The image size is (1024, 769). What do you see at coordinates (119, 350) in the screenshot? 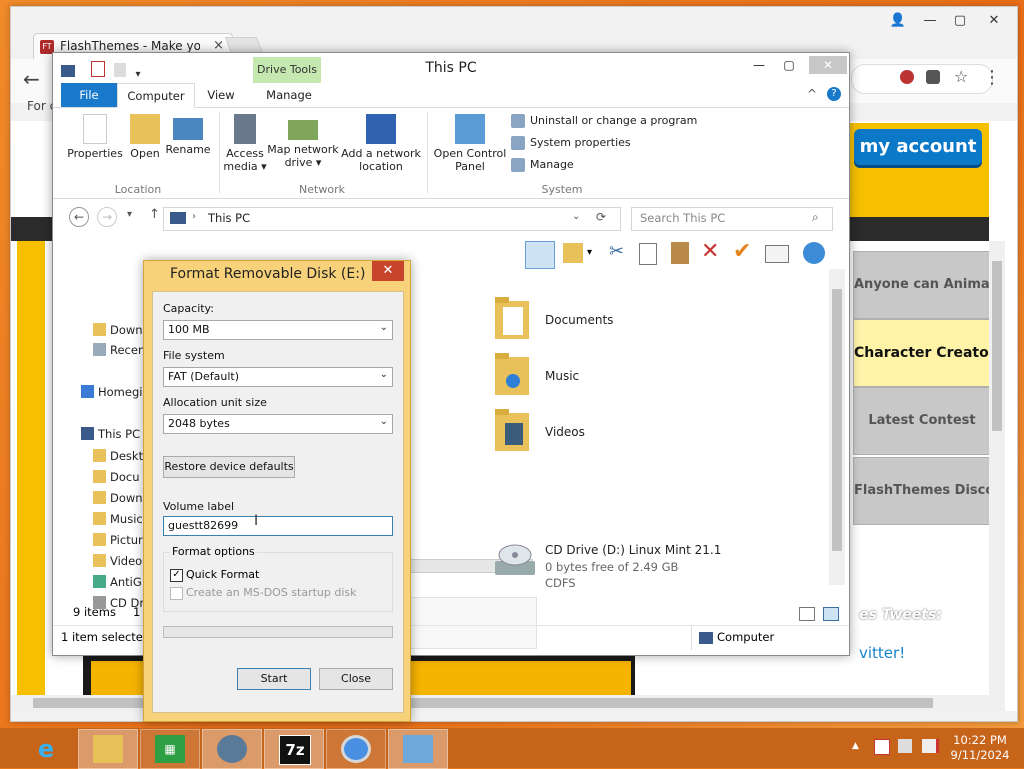
I see `nav-item-recent: Recen` at bounding box center [119, 350].